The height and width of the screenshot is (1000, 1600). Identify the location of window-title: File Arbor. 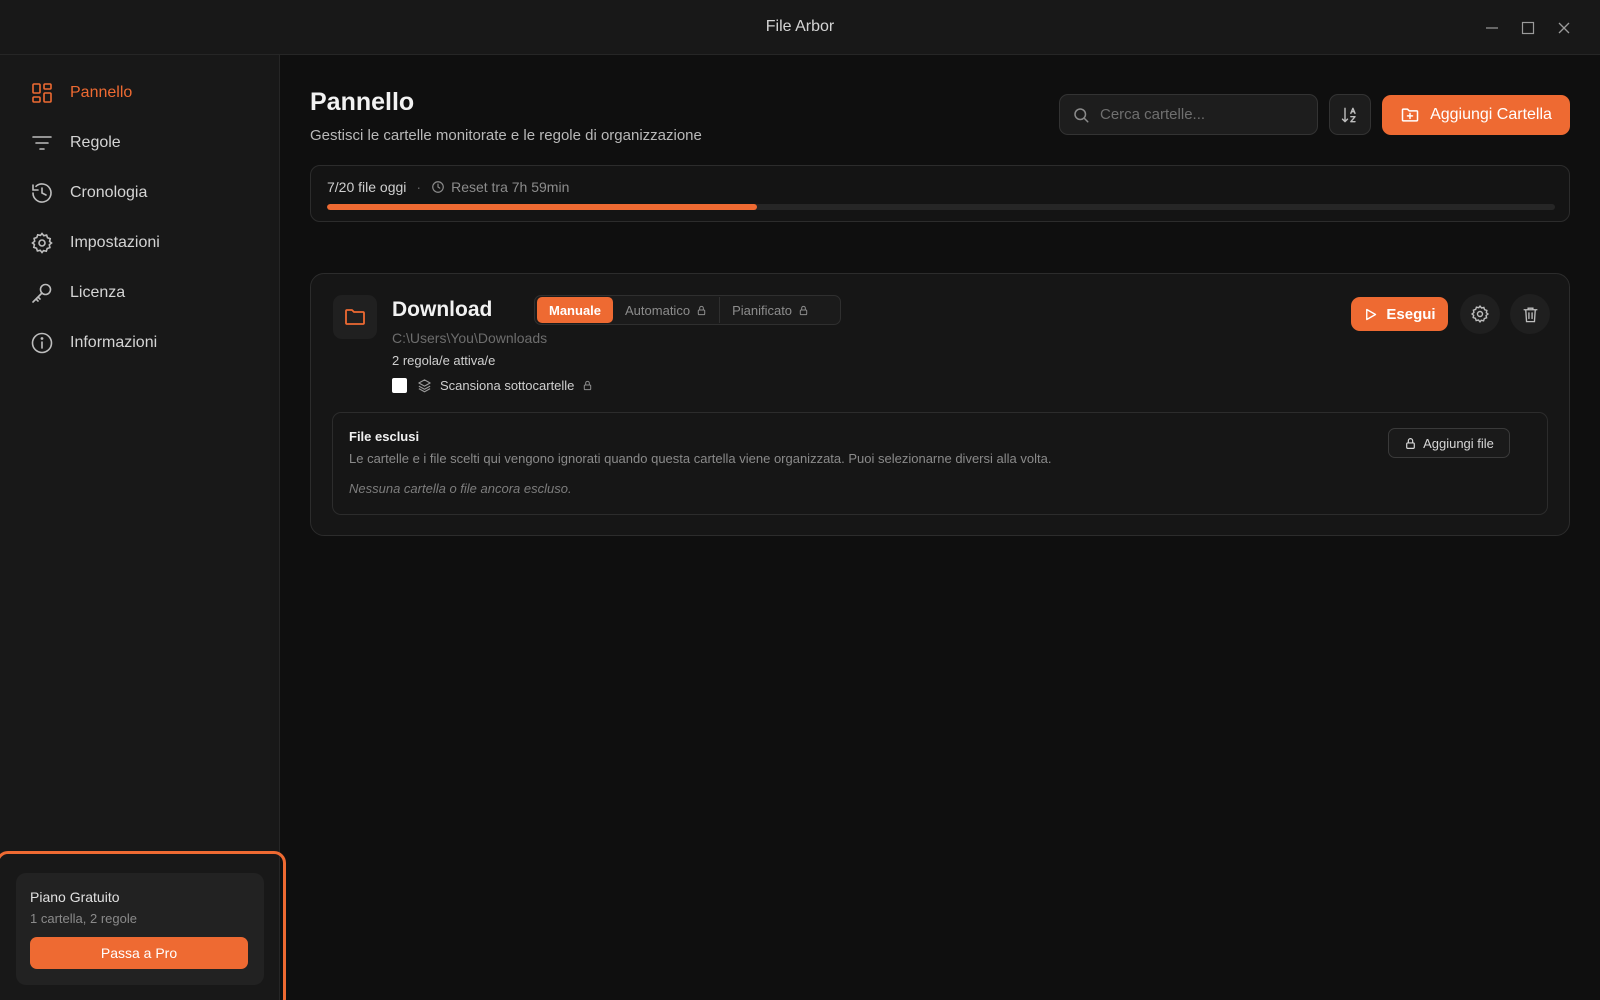
(800, 26).